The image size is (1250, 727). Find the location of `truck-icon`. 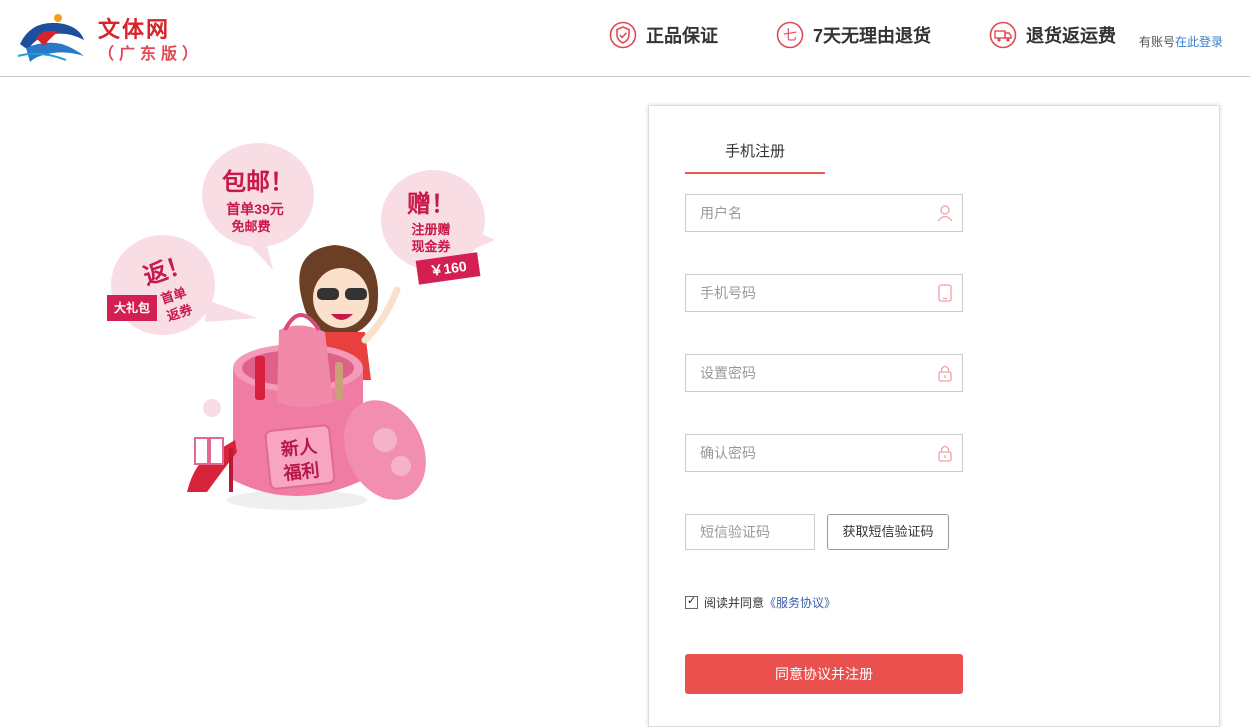

truck-icon is located at coordinates (1003, 35).